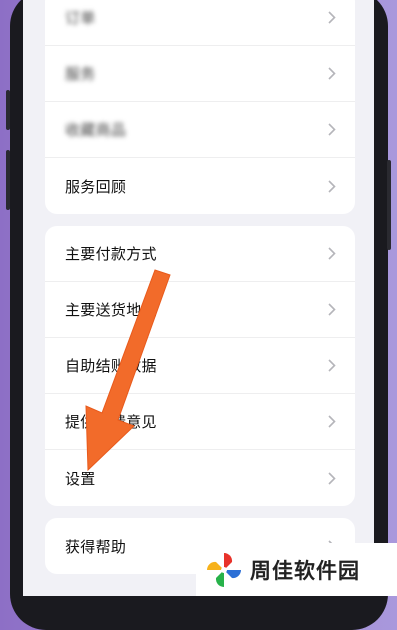 This screenshot has width=397, height=630. I want to click on menu-item-services: 服务, so click(200, 74).